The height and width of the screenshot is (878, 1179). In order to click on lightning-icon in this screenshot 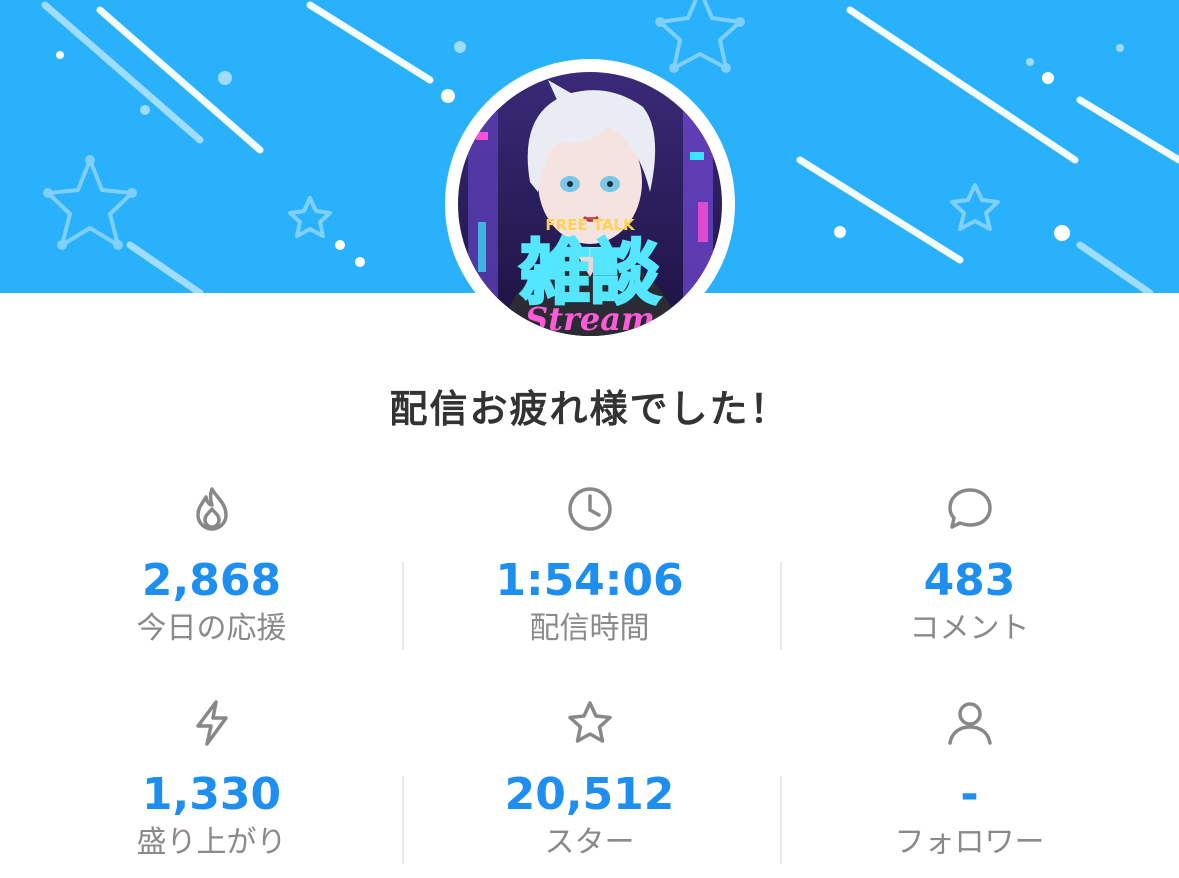, I will do `click(211, 723)`.